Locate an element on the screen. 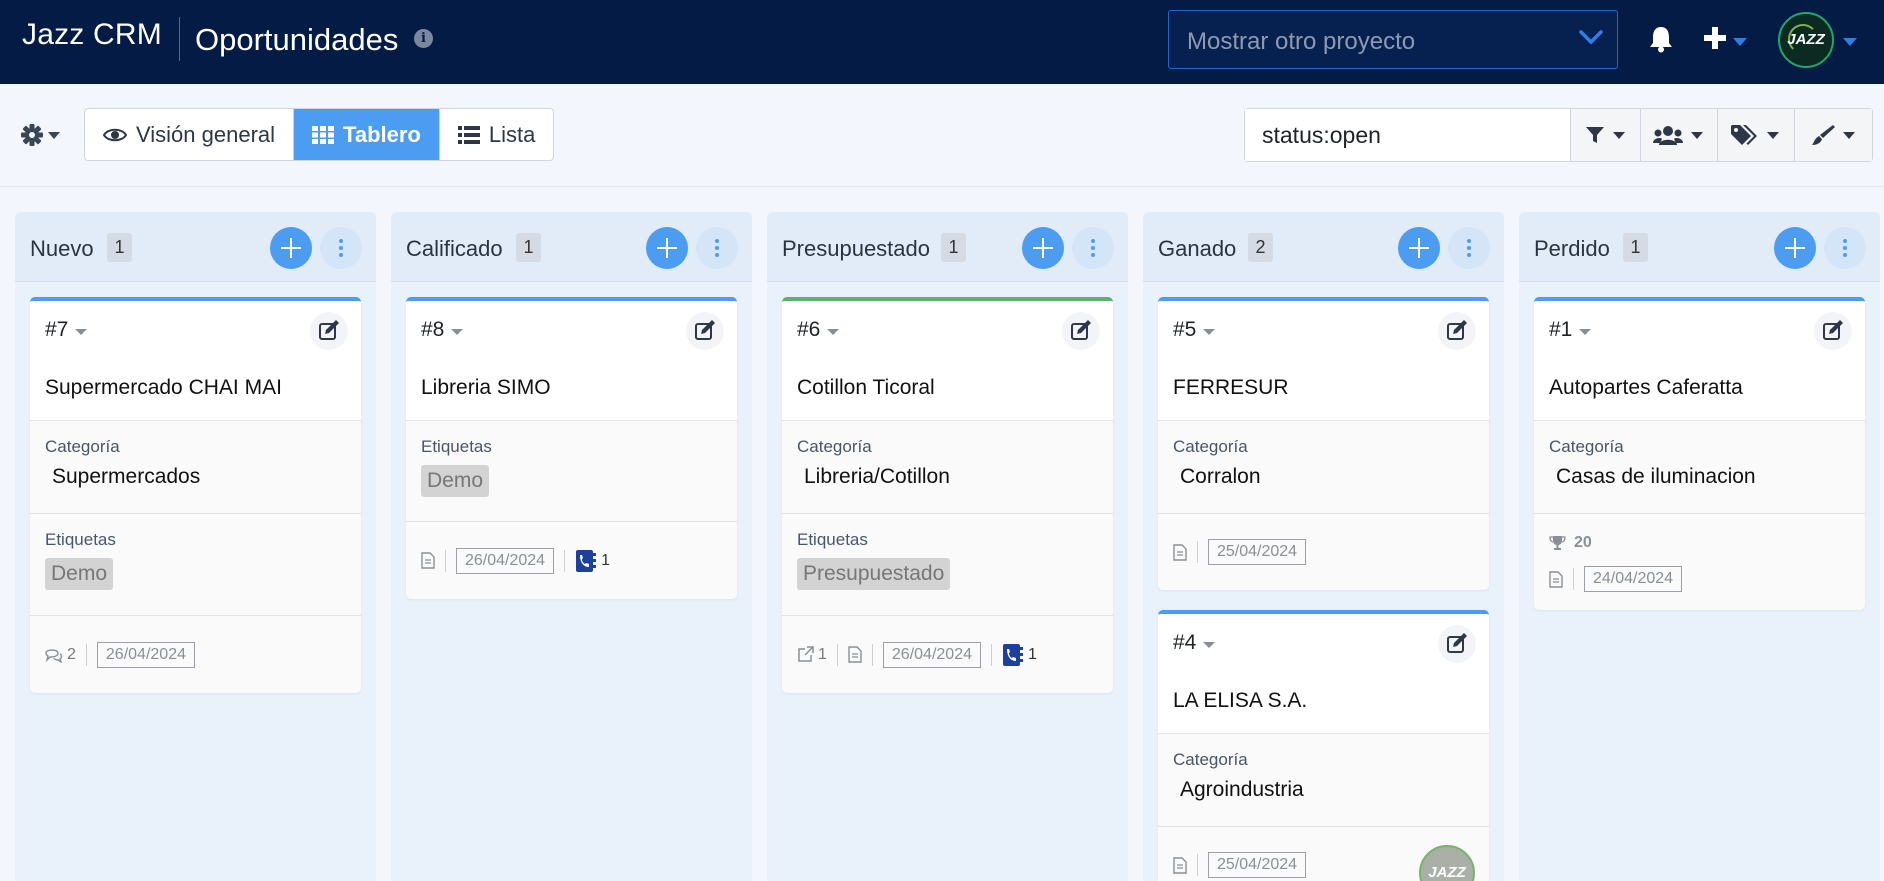  info-icon: i is located at coordinates (423, 38).